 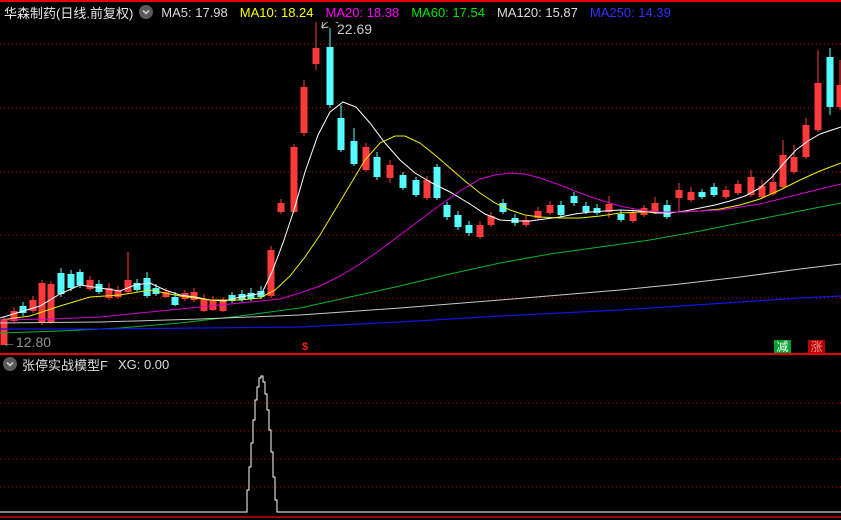 I want to click on ma250-line, so click(x=420, y=312).